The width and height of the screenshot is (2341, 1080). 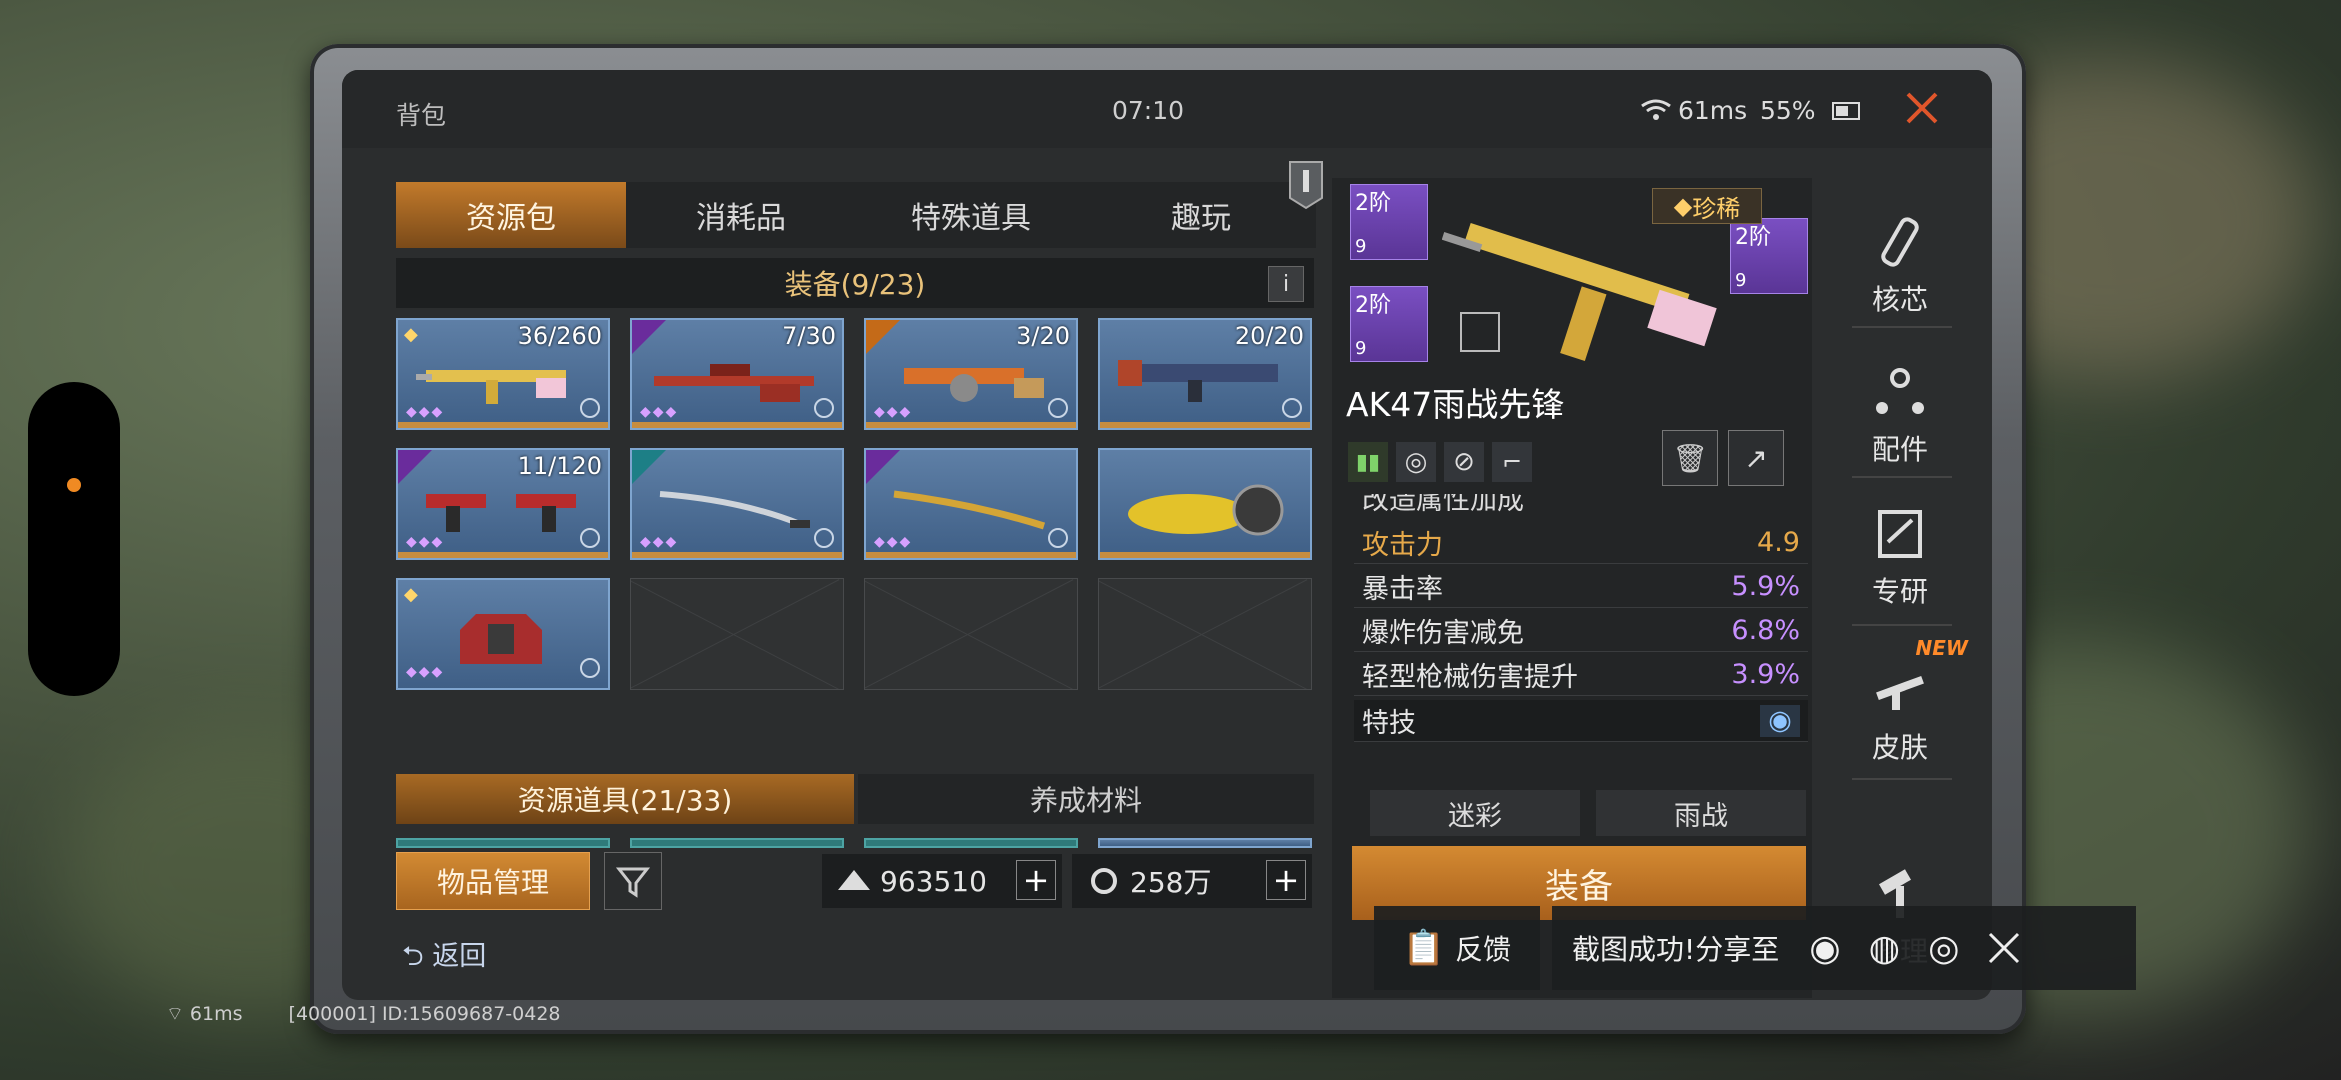 I want to click on tab-consumables: 消耗品, so click(x=741, y=215).